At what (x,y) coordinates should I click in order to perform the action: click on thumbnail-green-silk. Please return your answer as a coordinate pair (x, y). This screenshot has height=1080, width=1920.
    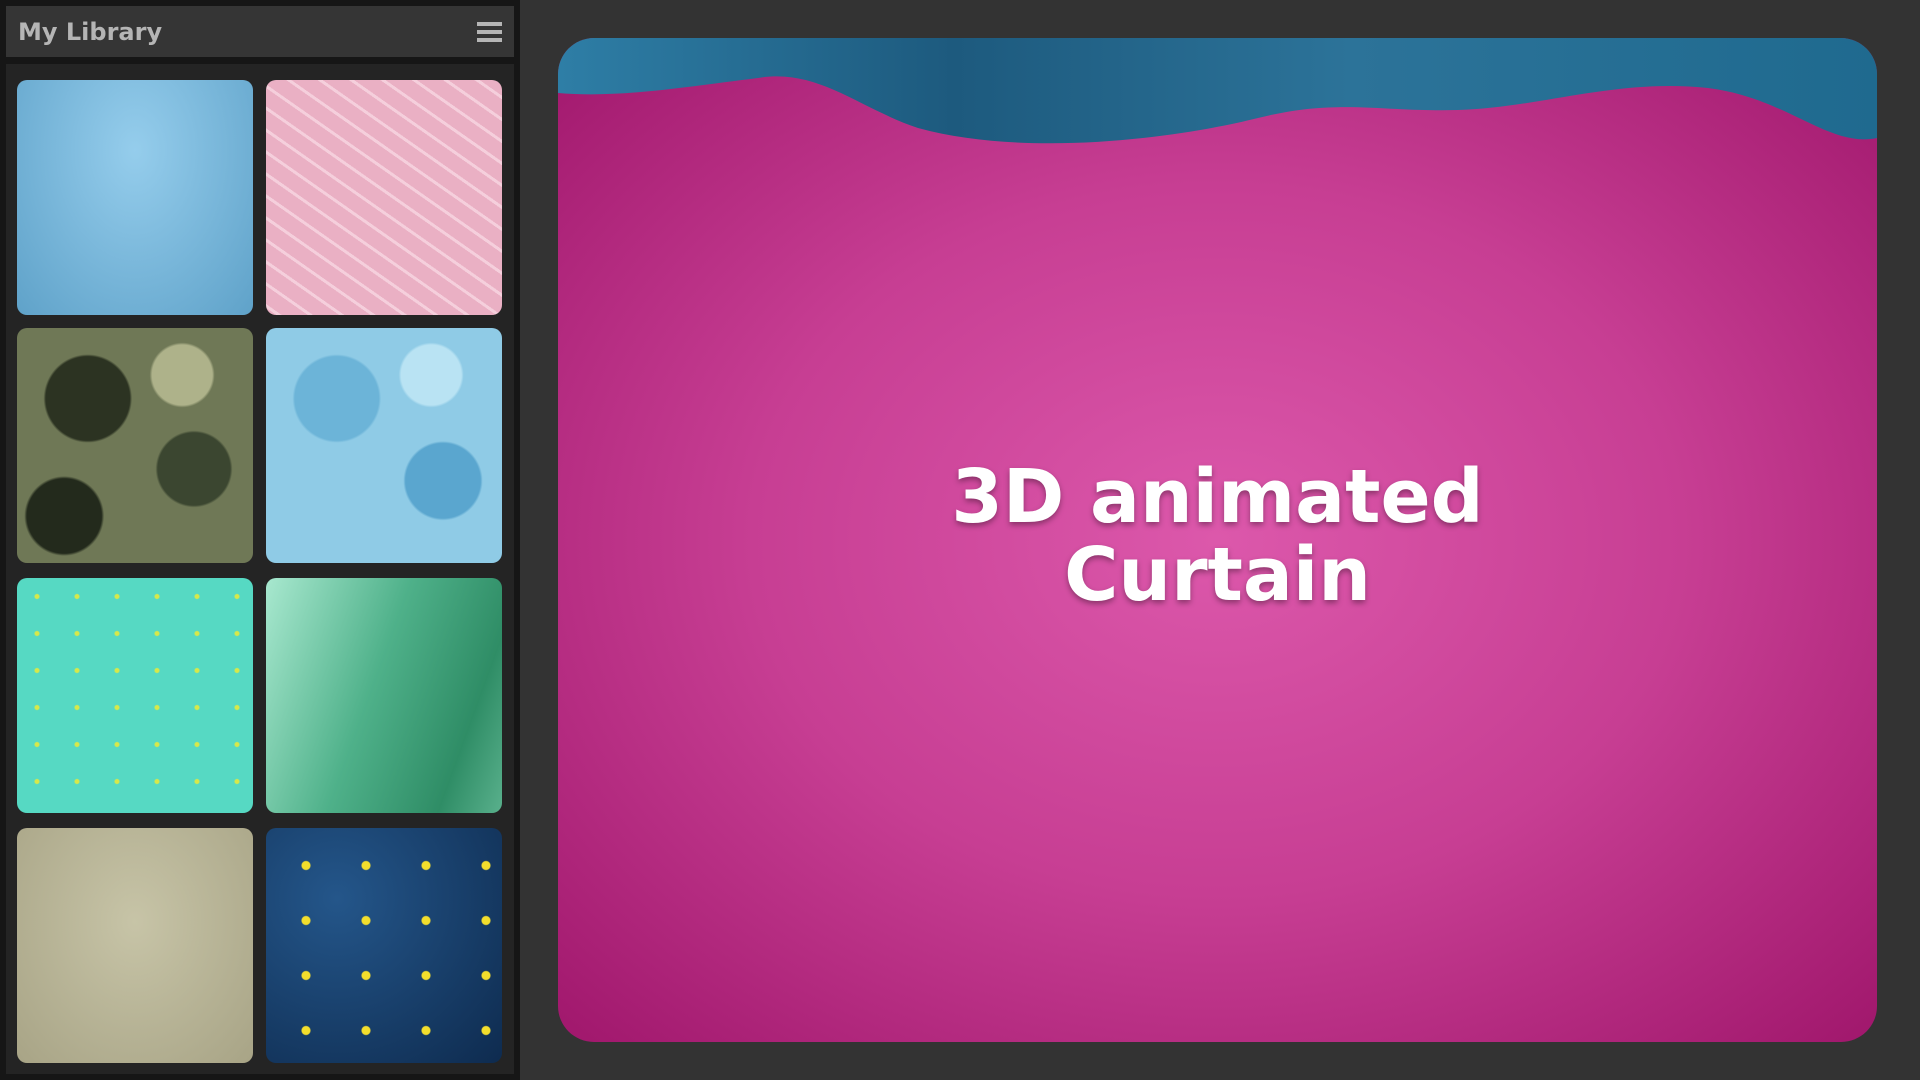
    Looking at the image, I should click on (384, 695).